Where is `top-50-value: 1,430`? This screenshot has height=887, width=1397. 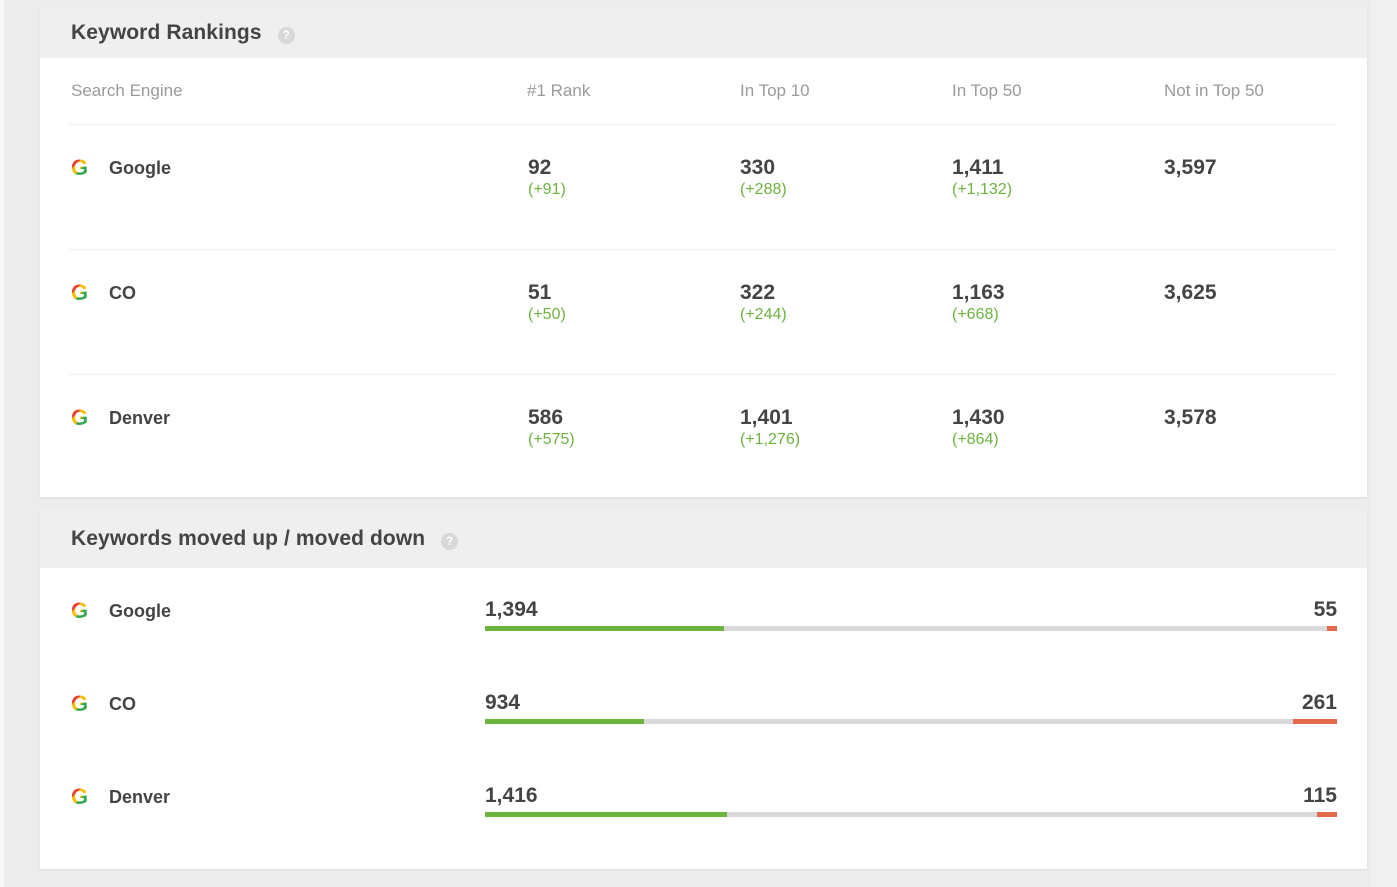
top-50-value: 1,430 is located at coordinates (978, 417).